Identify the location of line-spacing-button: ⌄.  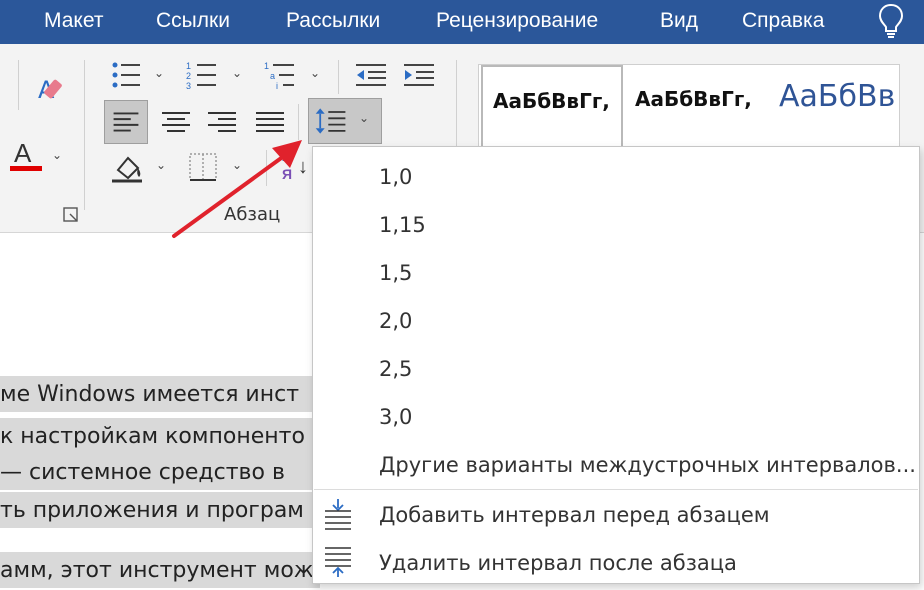
(345, 121).